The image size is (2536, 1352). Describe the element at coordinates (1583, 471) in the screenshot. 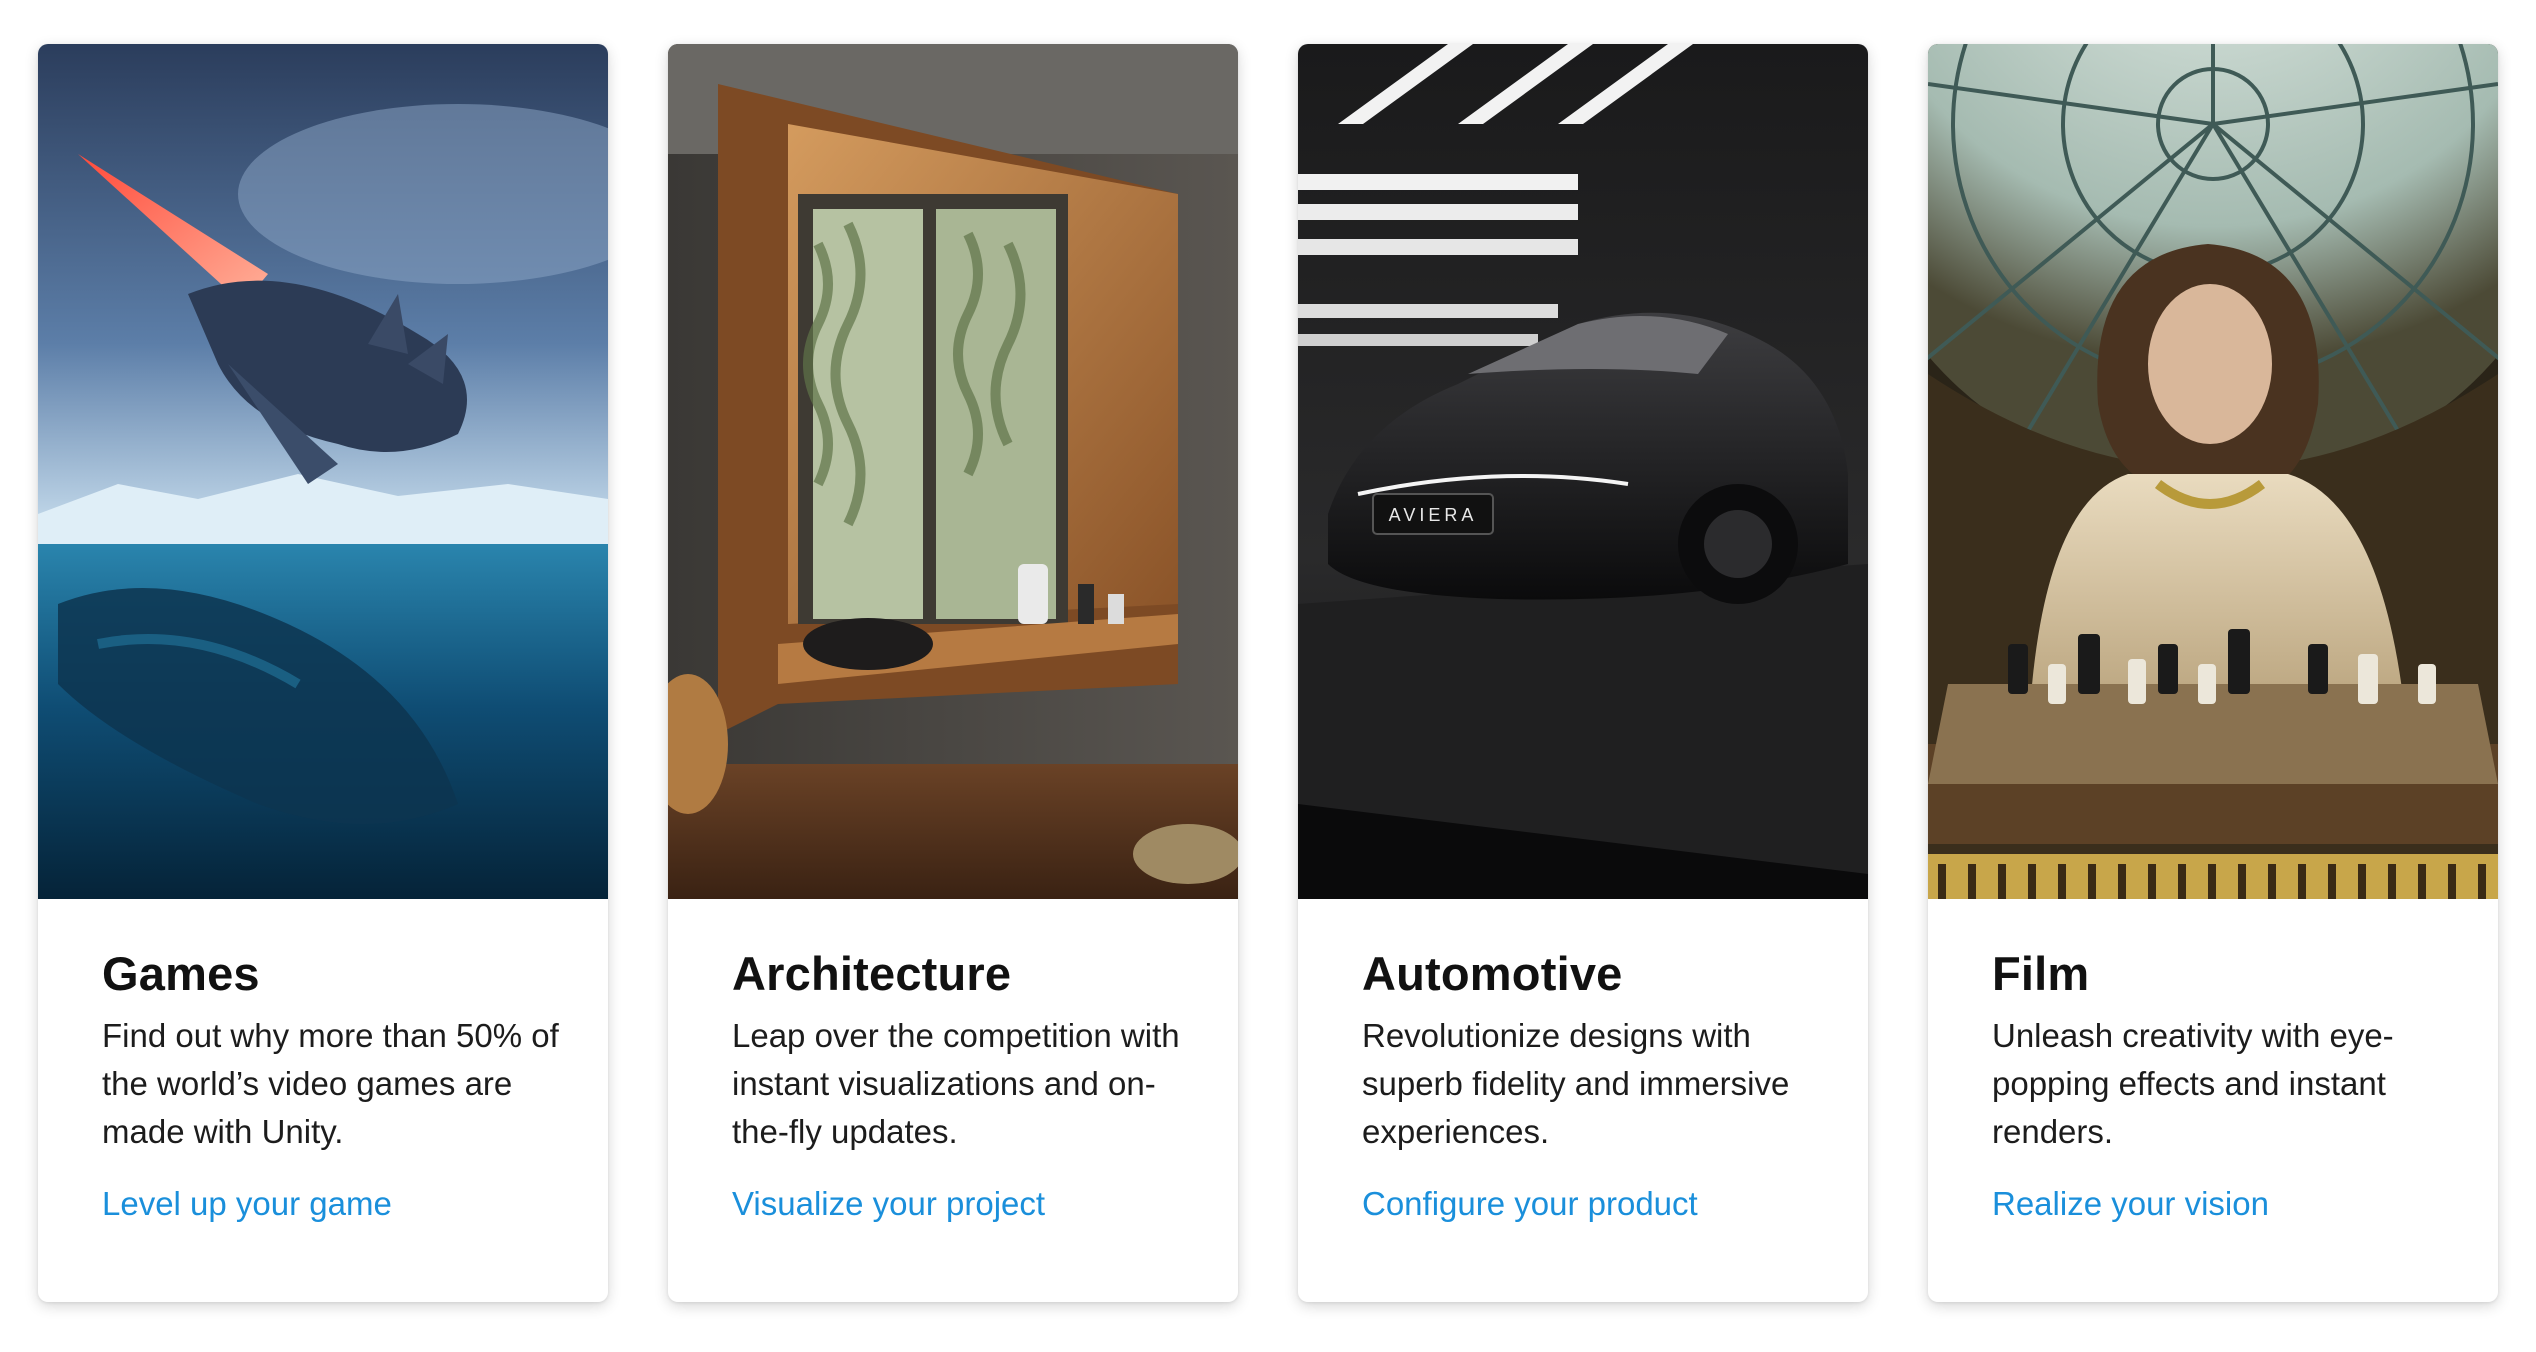

I see `automotive-image: AVIERA` at that location.